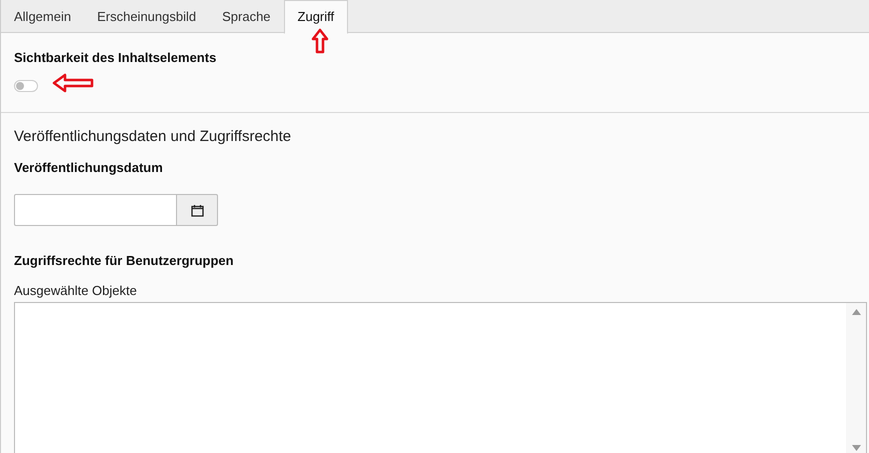 The height and width of the screenshot is (453, 869). I want to click on tab: Allgemein, so click(42, 16).